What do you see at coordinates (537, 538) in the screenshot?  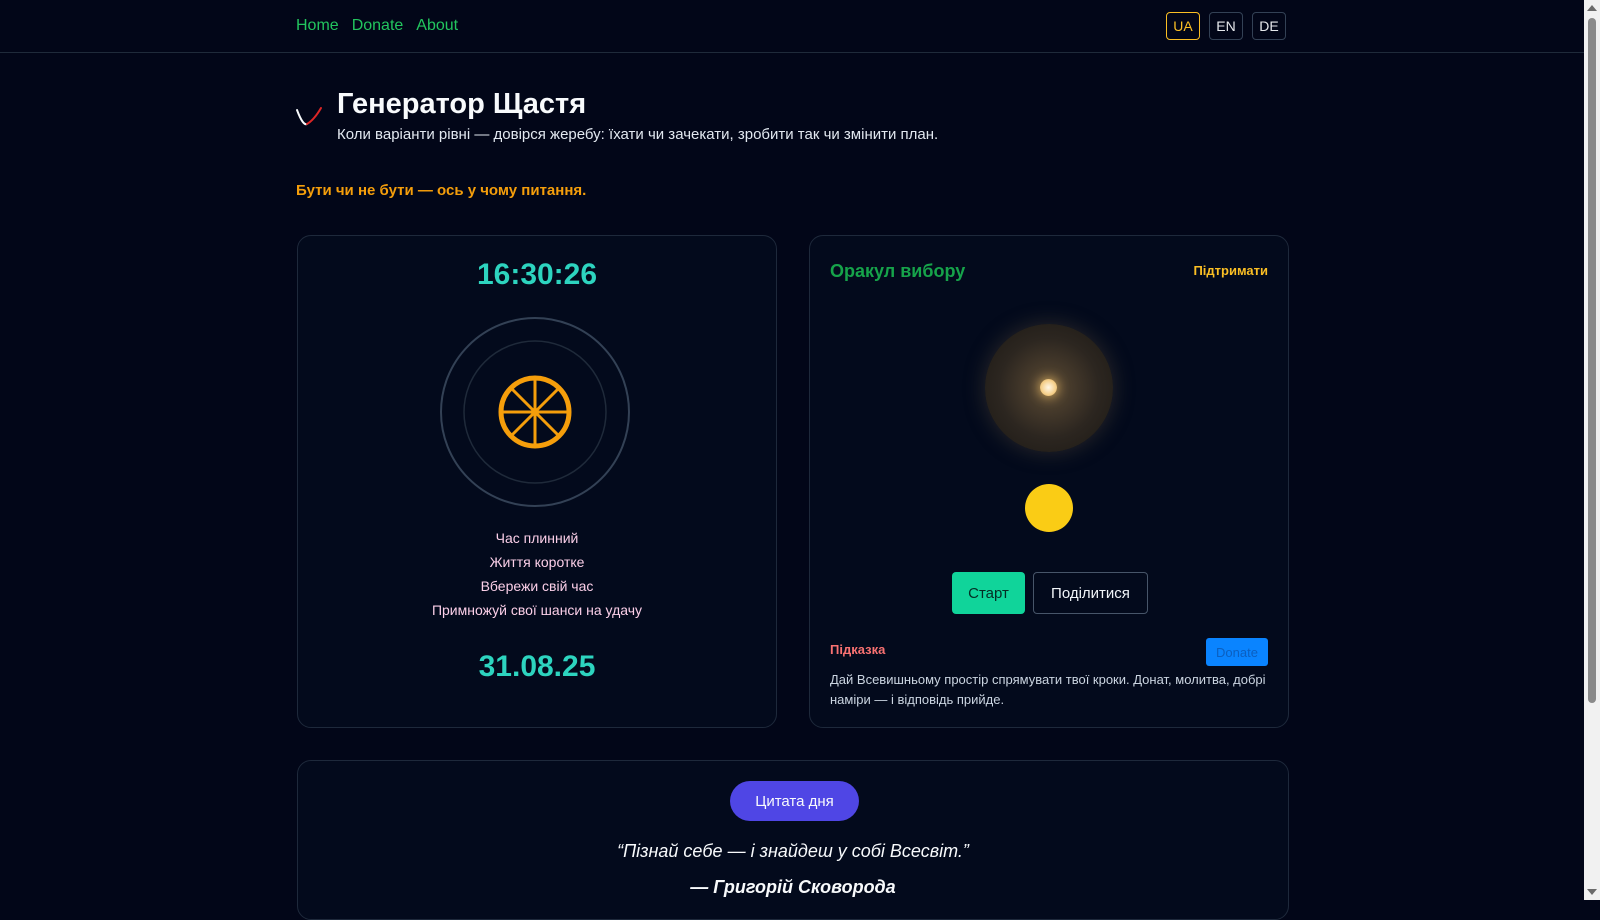 I see `clock-line-1: Час плинний` at bounding box center [537, 538].